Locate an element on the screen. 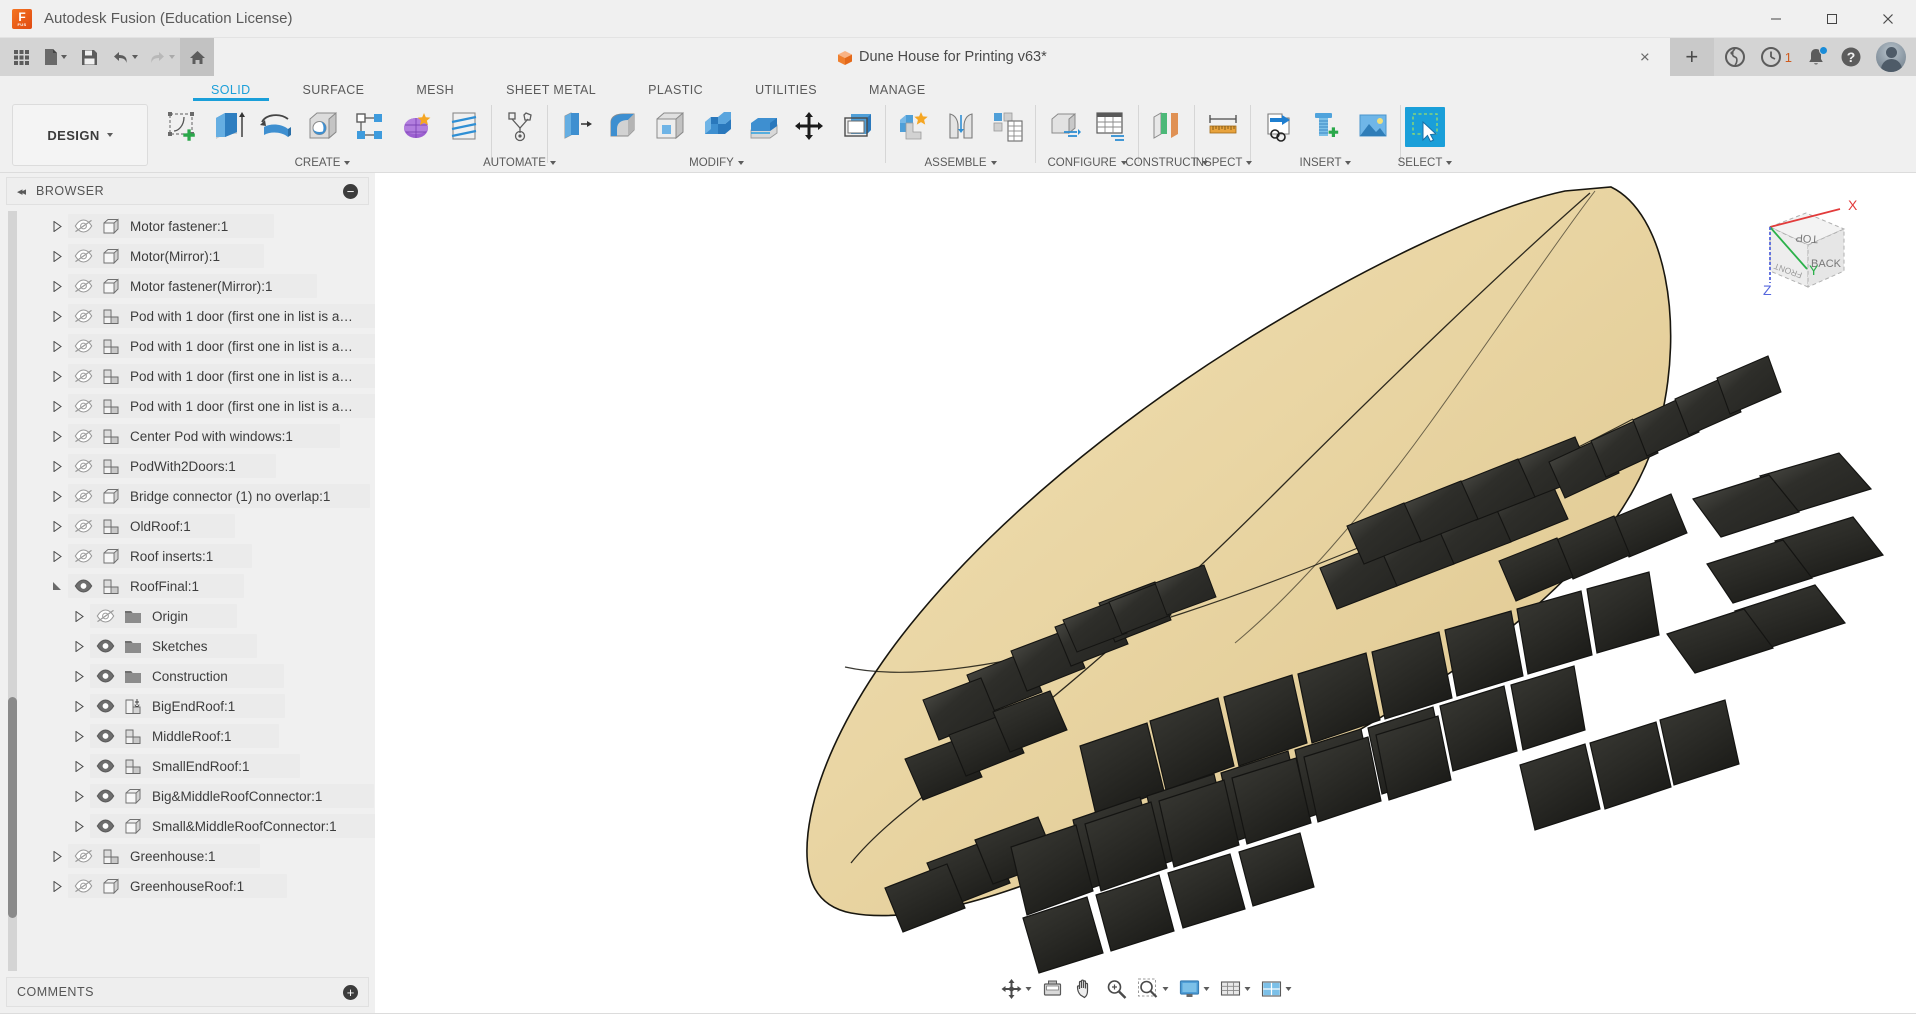  panel-assemble-title: ASSEMBLE is located at coordinates (960, 163).